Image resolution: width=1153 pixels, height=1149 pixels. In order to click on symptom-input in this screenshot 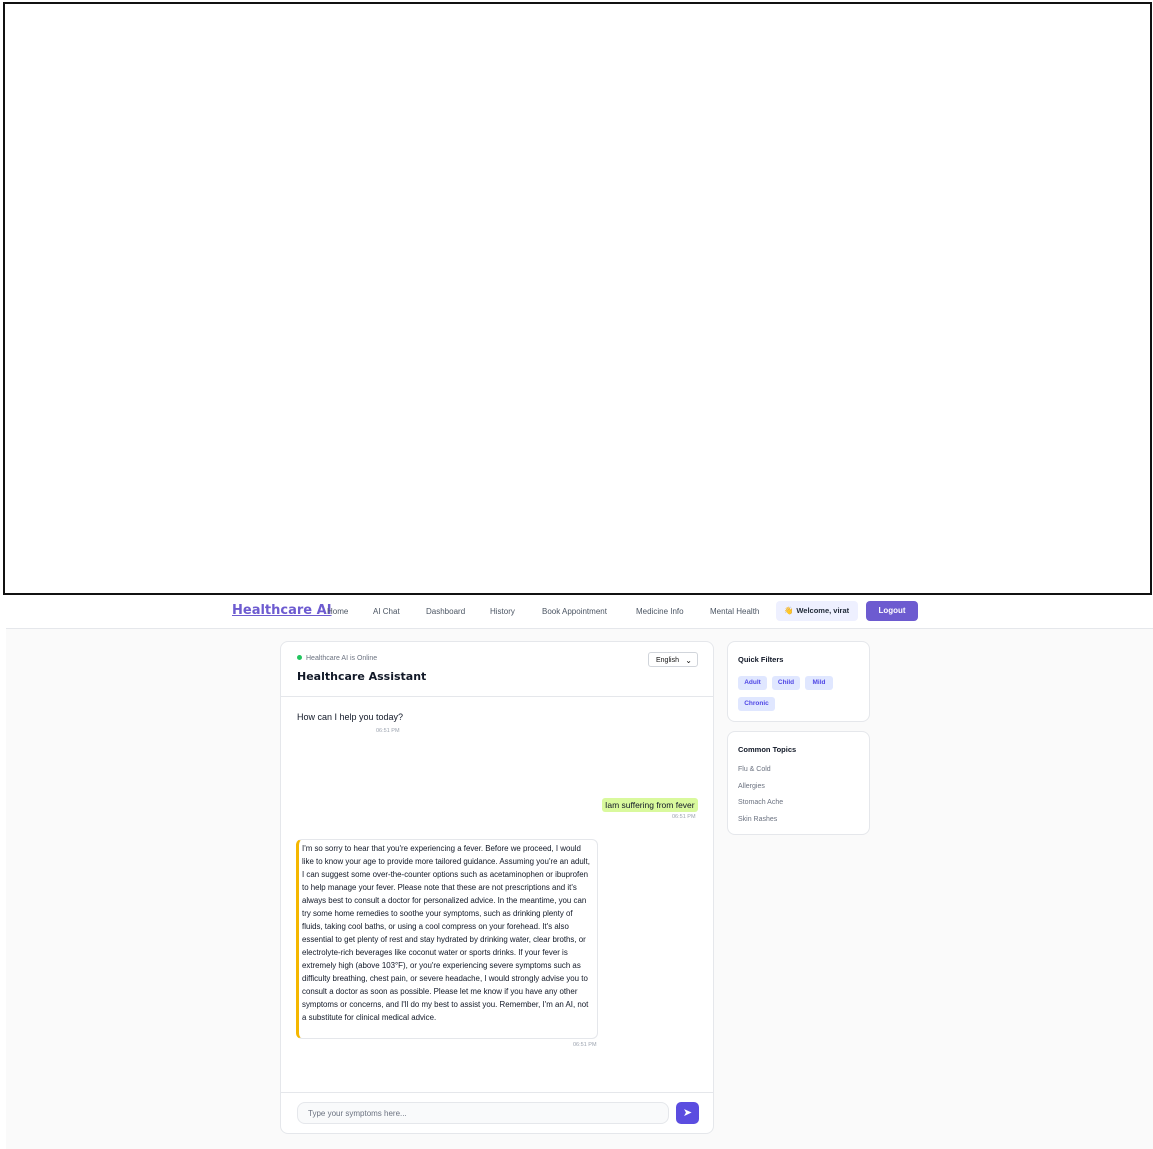, I will do `click(483, 1113)`.